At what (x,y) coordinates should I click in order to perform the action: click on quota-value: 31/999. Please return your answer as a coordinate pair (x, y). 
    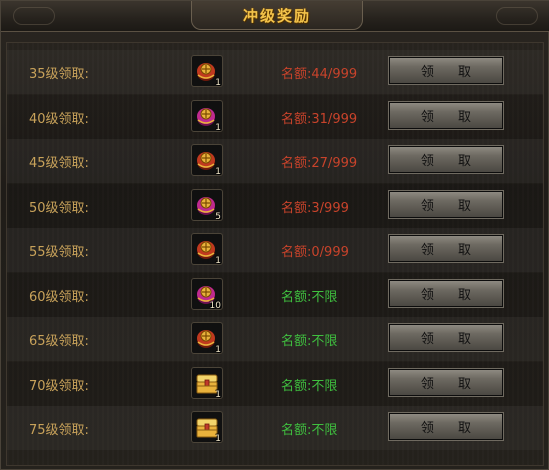
    Looking at the image, I should click on (334, 119).